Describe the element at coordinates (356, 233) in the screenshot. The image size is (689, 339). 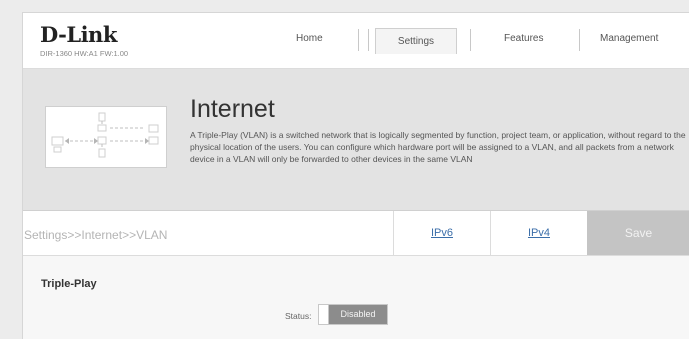
I see `action-bar: Settings>>Internet>>VLAN IPv6 IPv4 Save` at that location.